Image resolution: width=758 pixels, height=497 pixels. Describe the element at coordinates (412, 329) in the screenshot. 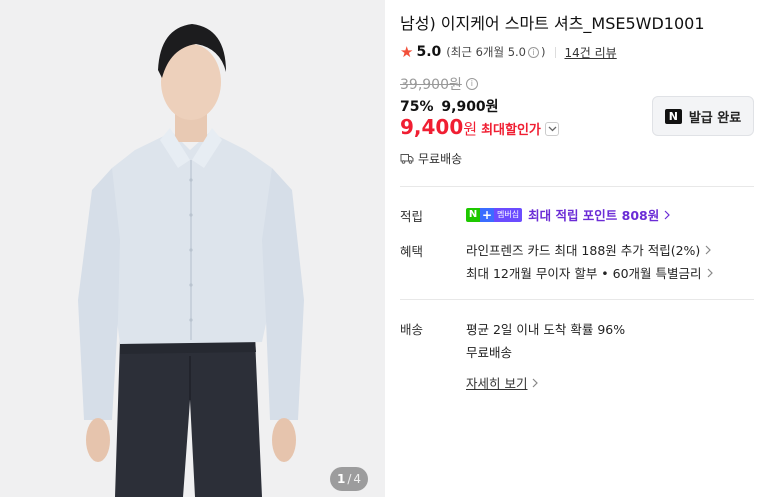

I see `delivery-label: 배송` at that location.